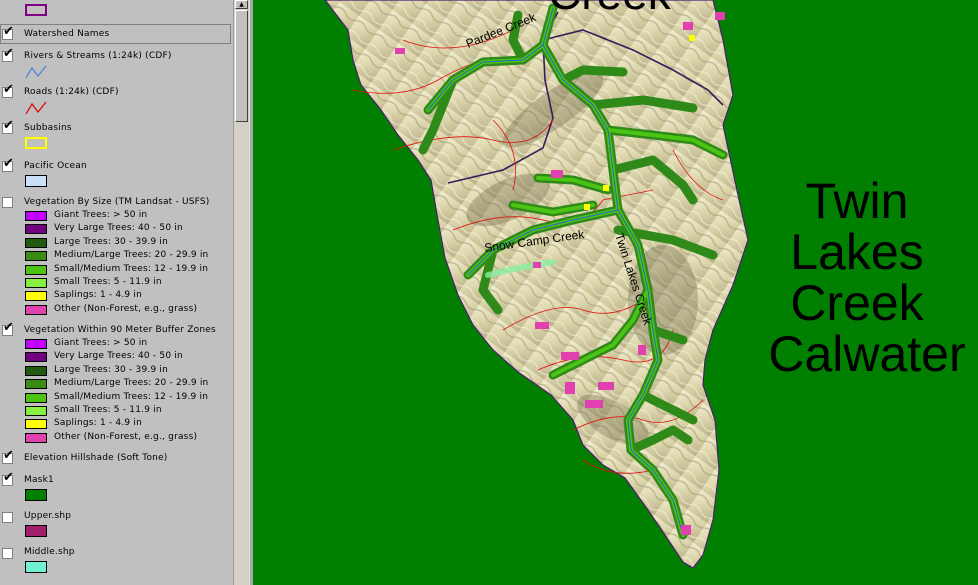 This screenshot has height=585, width=978. Describe the element at coordinates (241, 292) in the screenshot. I see `legend-scrollbar: ▲` at that location.